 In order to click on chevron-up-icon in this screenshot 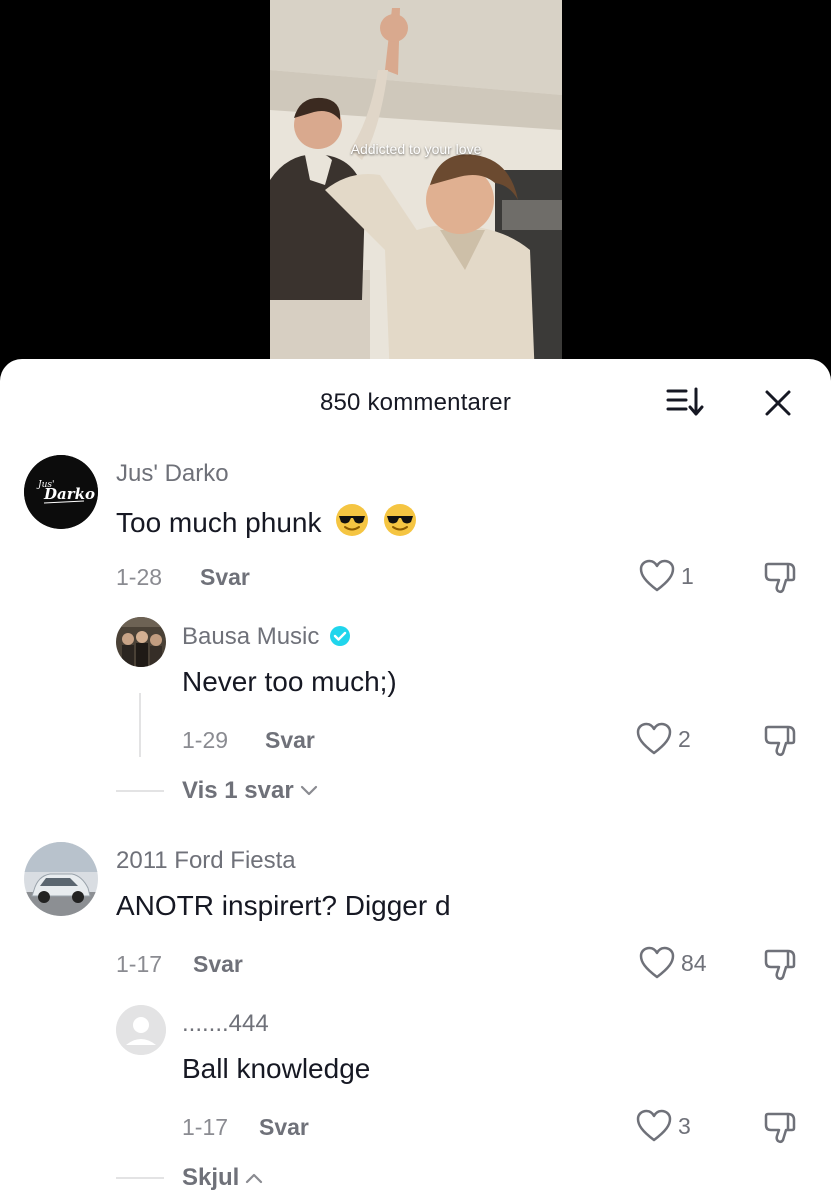, I will do `click(254, 1178)`.